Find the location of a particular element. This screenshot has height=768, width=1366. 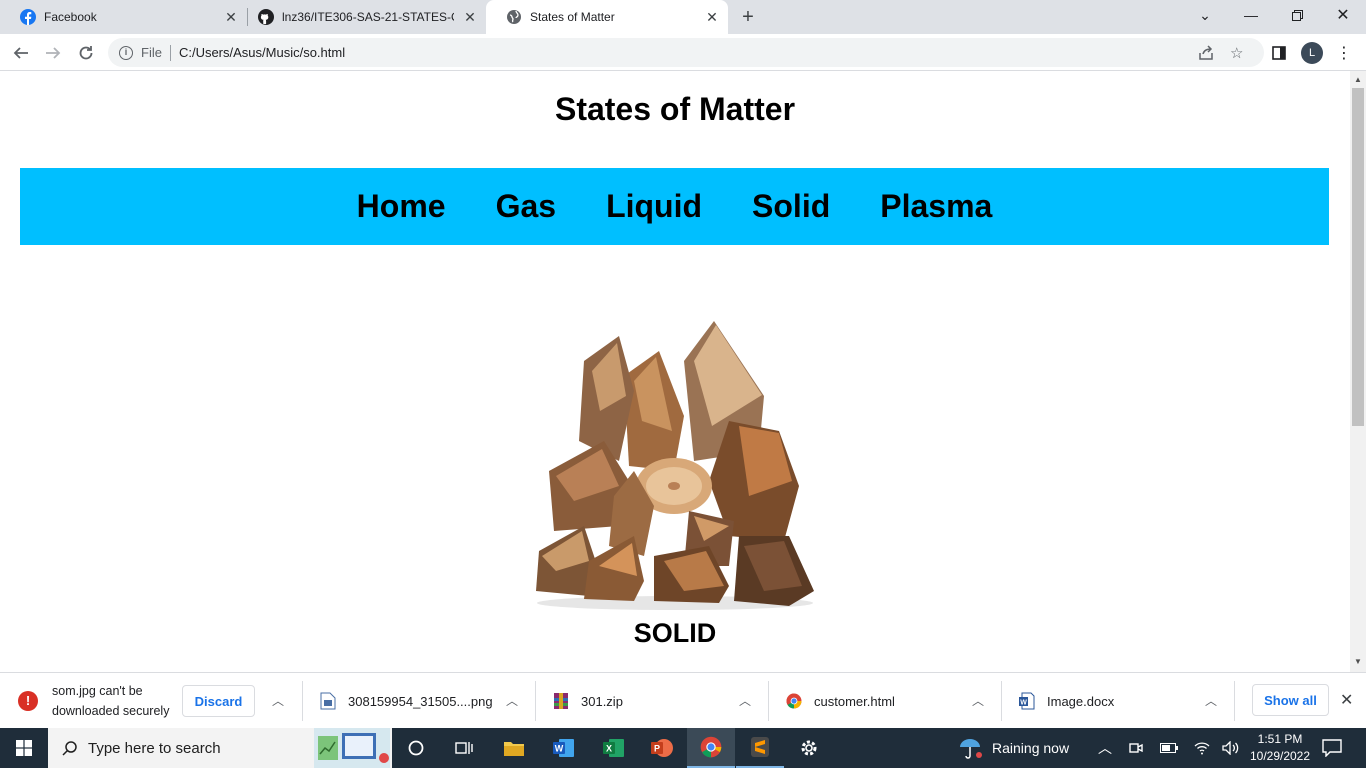

minimize-button: — is located at coordinates (1251, 15).